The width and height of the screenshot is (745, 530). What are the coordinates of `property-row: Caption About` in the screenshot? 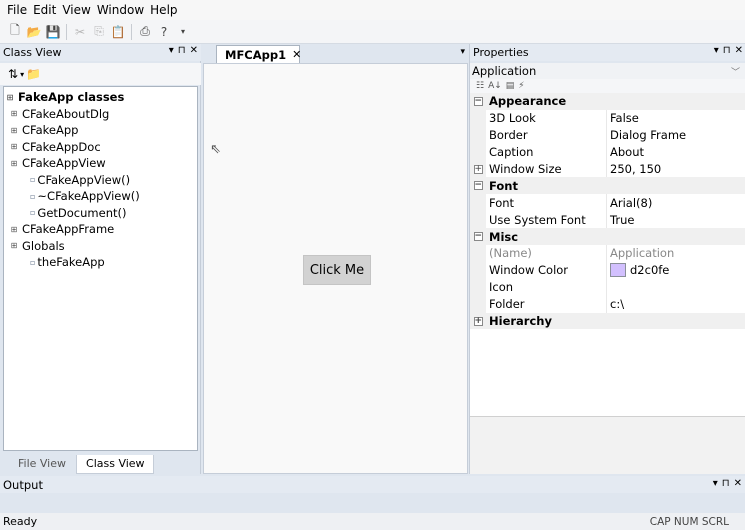 It's located at (607, 152).